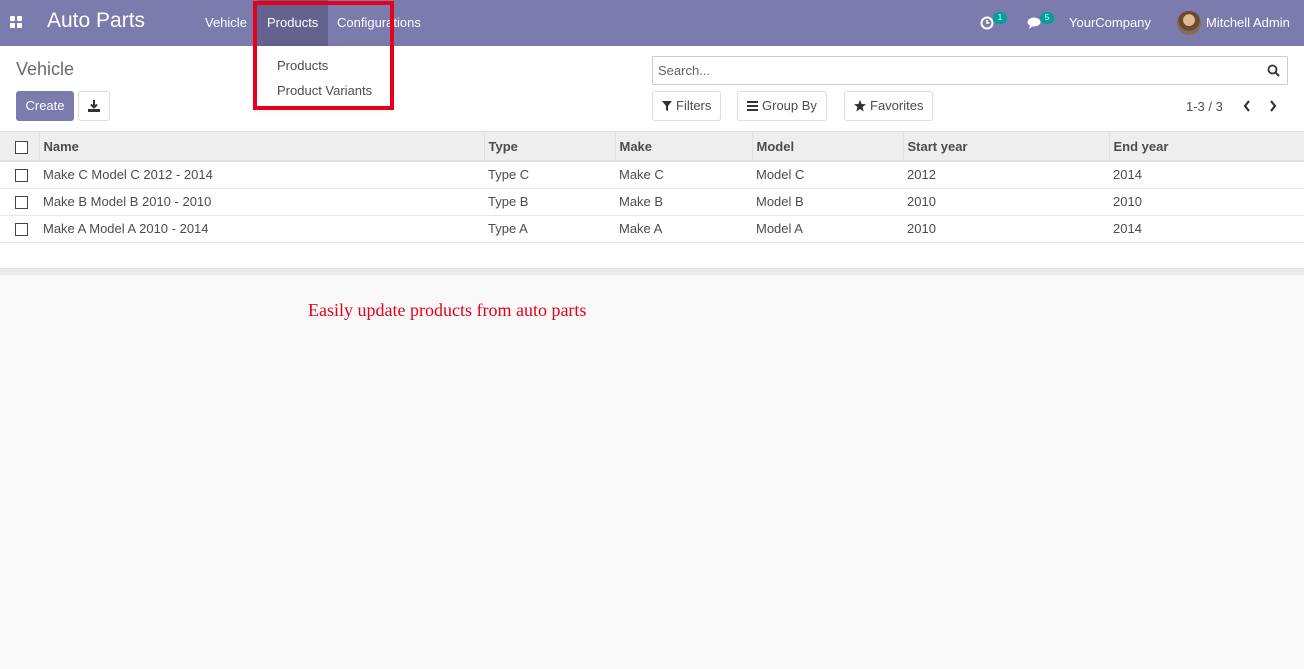  I want to click on cell-name: Make A Model A 2010 - 2014, so click(261, 229).